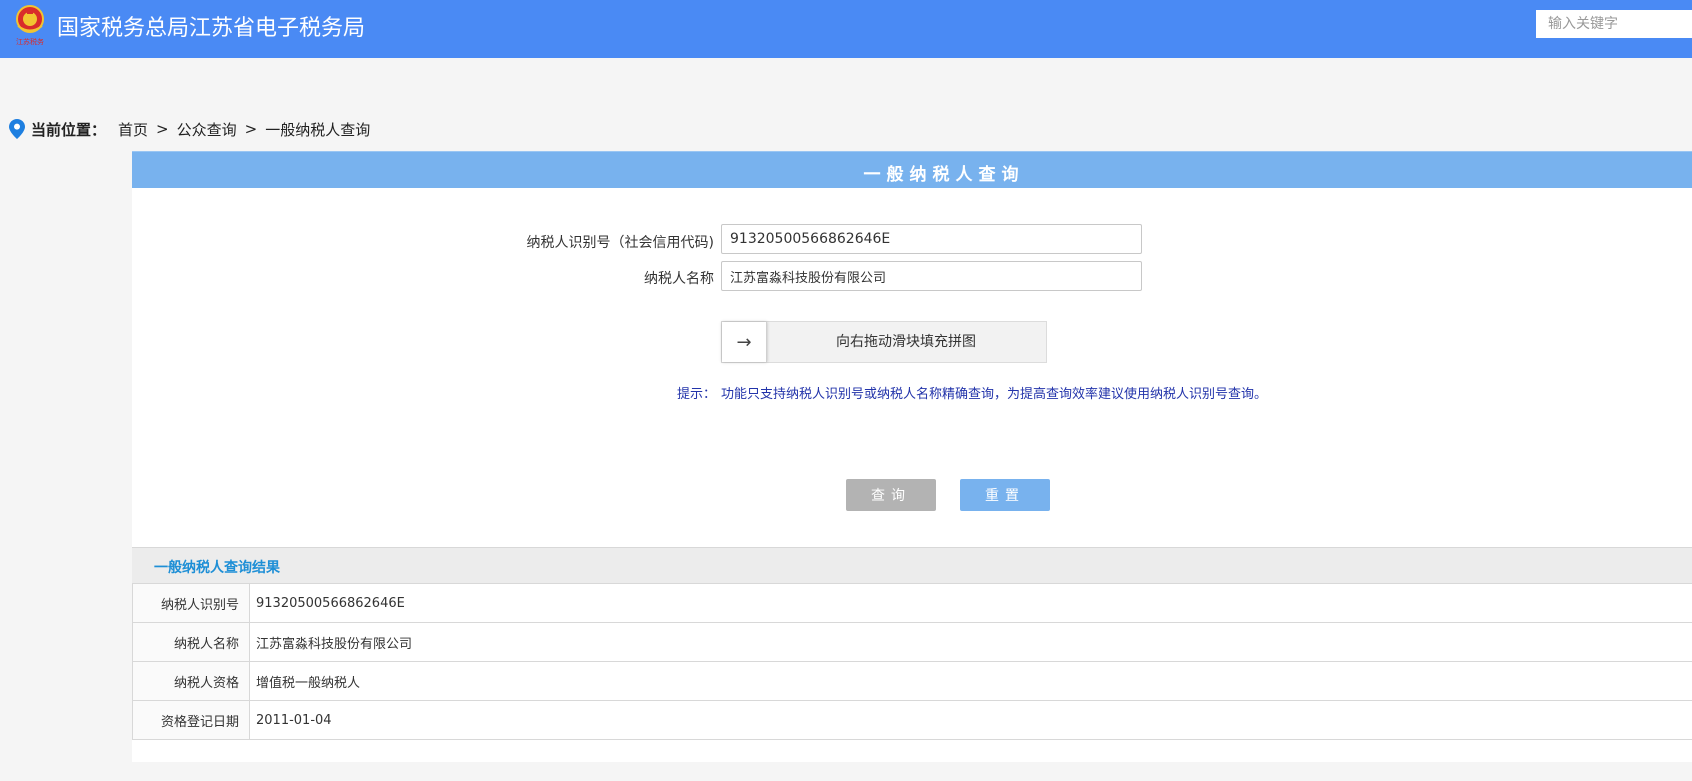 The width and height of the screenshot is (1692, 781). I want to click on top-header: 江苏税务 国家税务总局江苏省电子税务局, so click(846, 29).